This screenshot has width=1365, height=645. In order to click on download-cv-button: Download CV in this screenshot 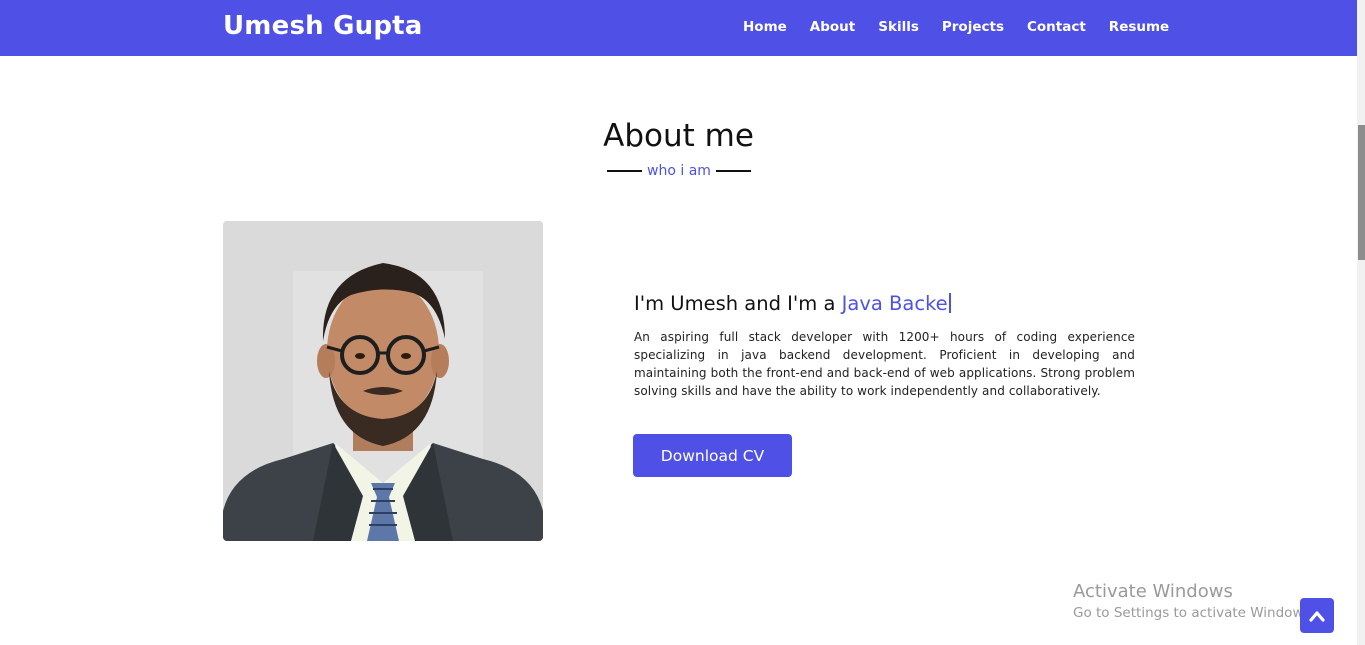, I will do `click(712, 455)`.